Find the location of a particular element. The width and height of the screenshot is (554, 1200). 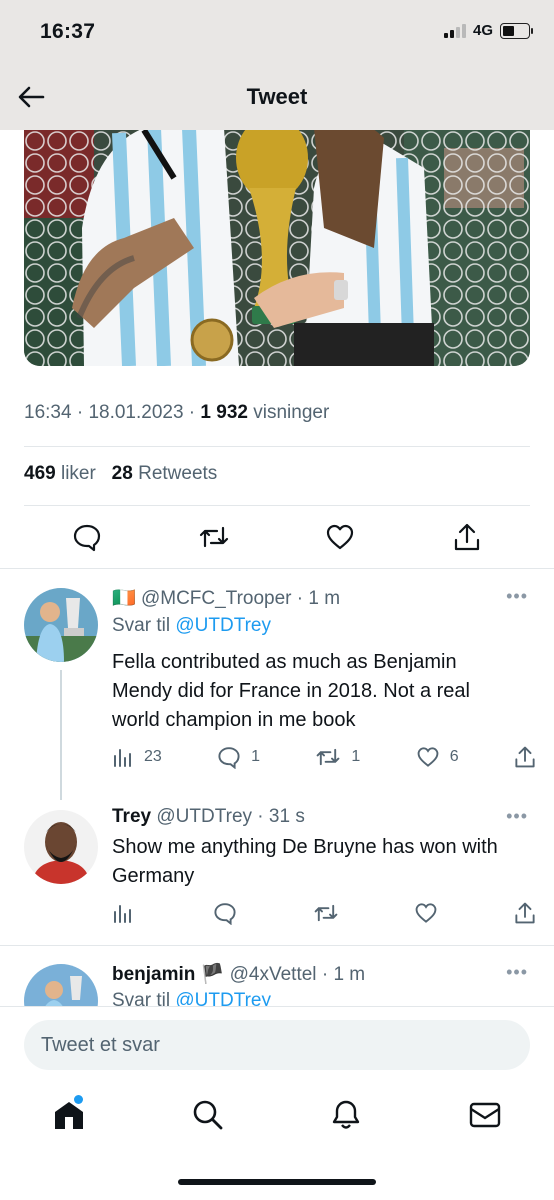

reply-header: benjamin 🏴 @4xVettel · 1 m is located at coordinates (239, 974).